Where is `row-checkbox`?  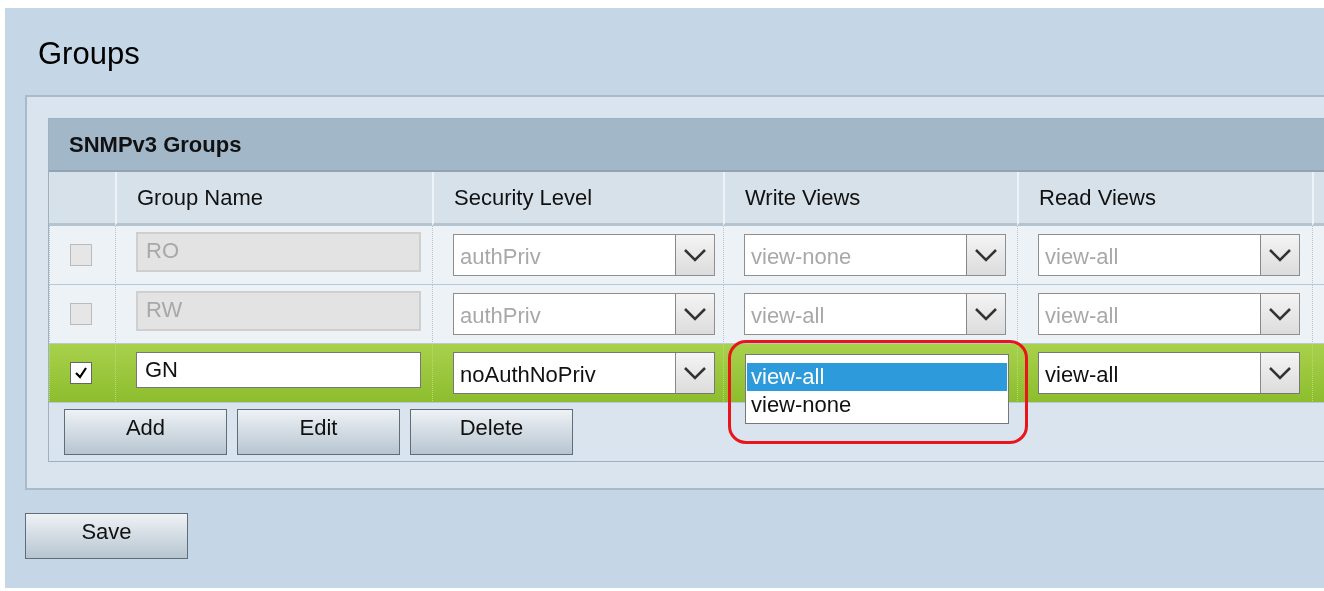 row-checkbox is located at coordinates (81, 373).